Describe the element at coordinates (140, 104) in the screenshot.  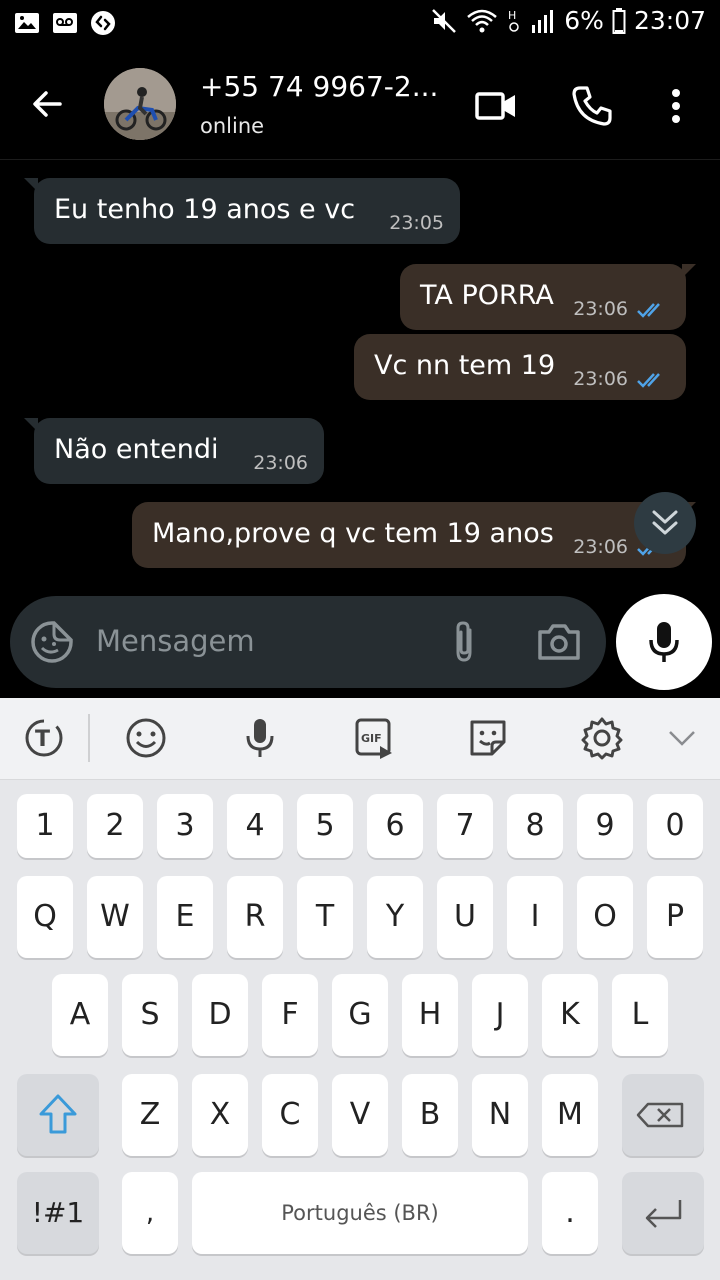
I see `avatar` at that location.